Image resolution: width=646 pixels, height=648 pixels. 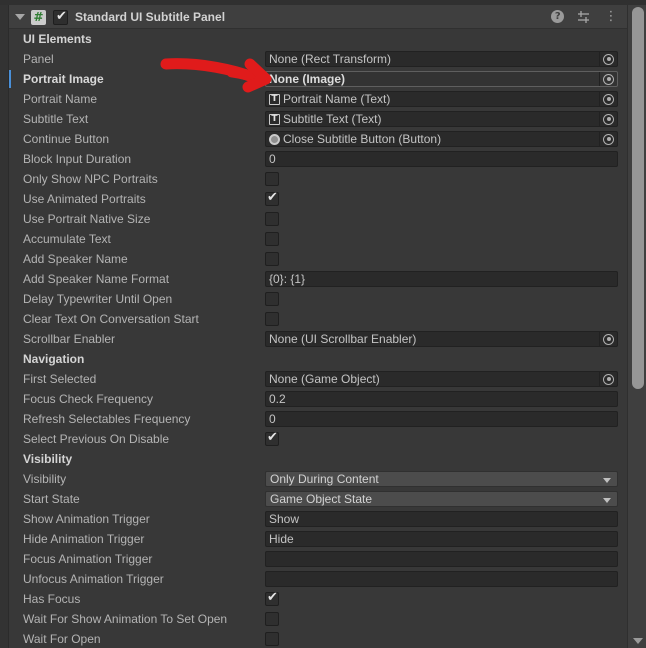 I want to click on text-component-icon: T, so click(x=274, y=99).